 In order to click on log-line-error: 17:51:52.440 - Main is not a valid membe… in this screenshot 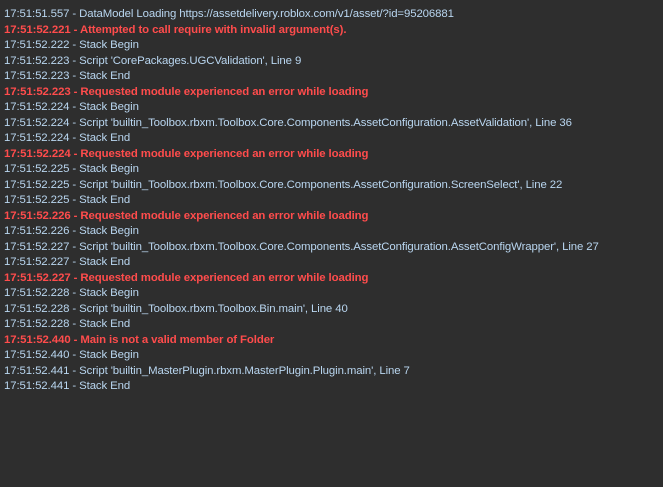, I will do `click(333, 341)`.